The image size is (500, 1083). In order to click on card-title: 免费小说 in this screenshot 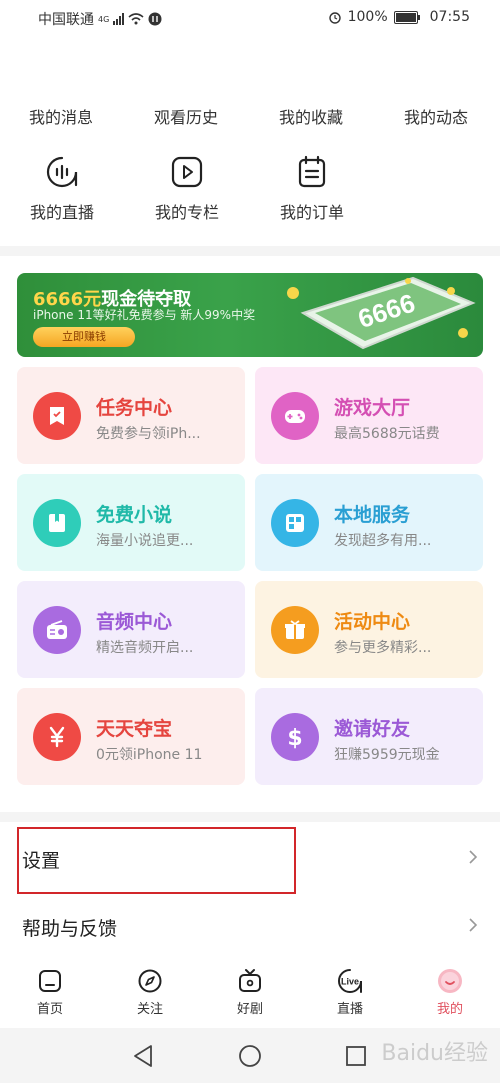, I will do `click(134, 515)`.